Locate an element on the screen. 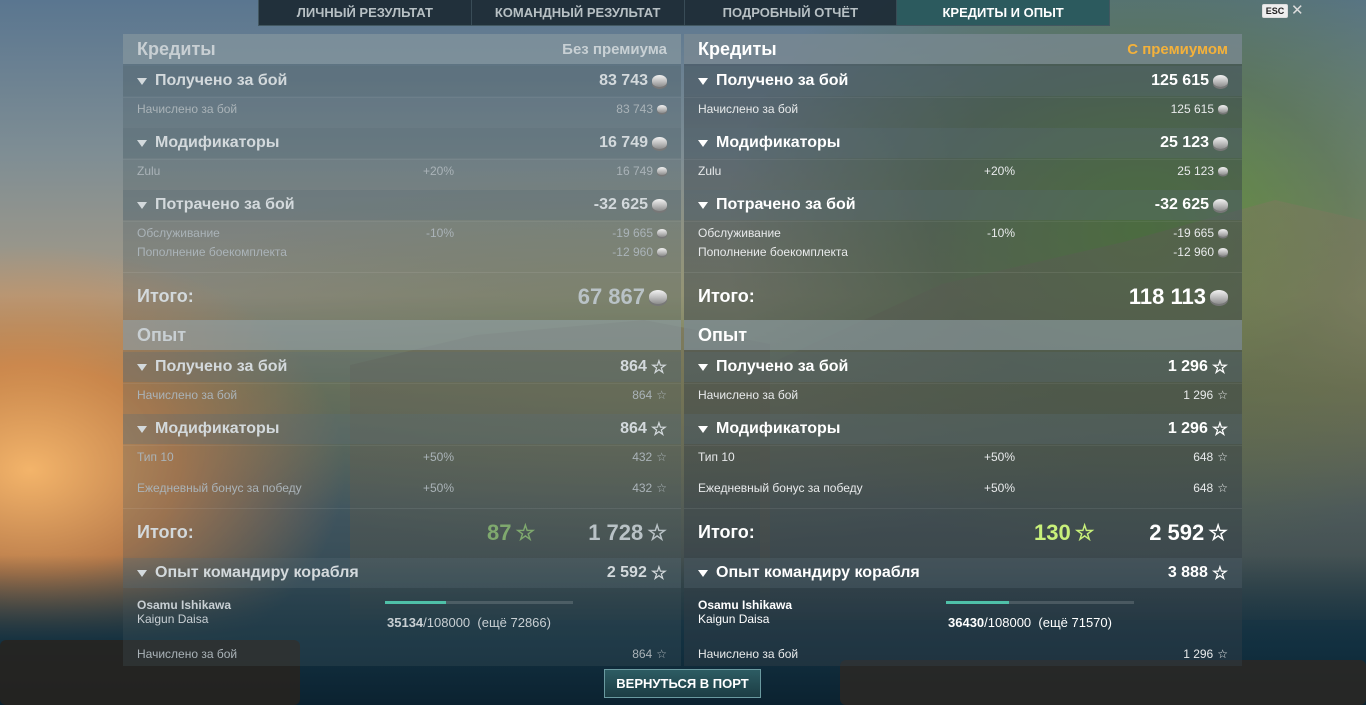 This screenshot has width=1366, height=705. line-percent: +20% is located at coordinates (439, 170).